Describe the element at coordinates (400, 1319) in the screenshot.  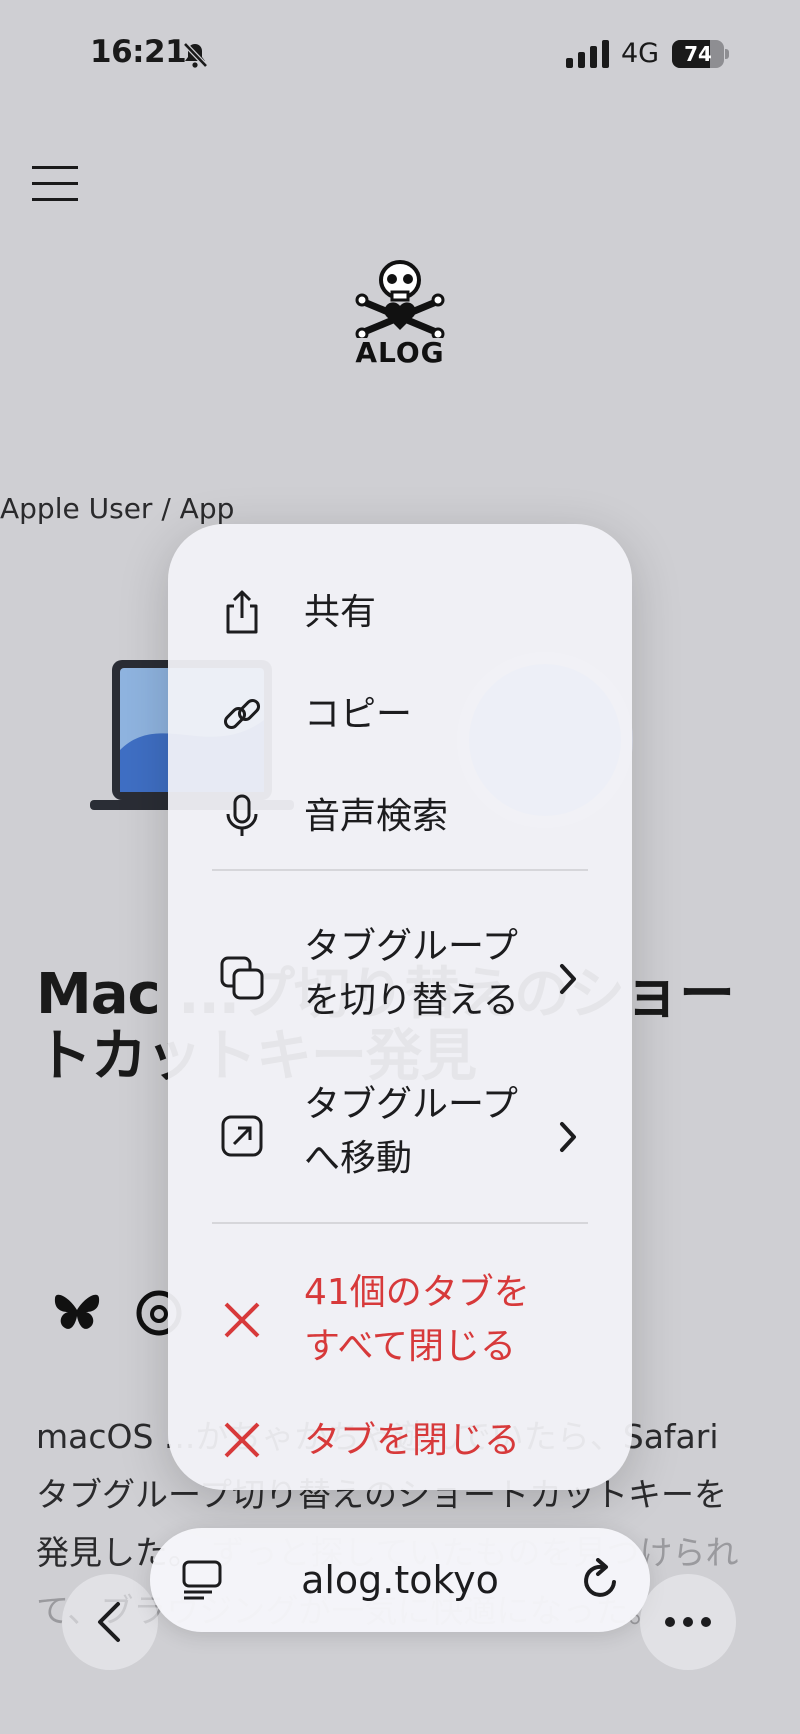
I see `menu-item-close-all-tabs: 41個のタブを すべて閉じる` at that location.